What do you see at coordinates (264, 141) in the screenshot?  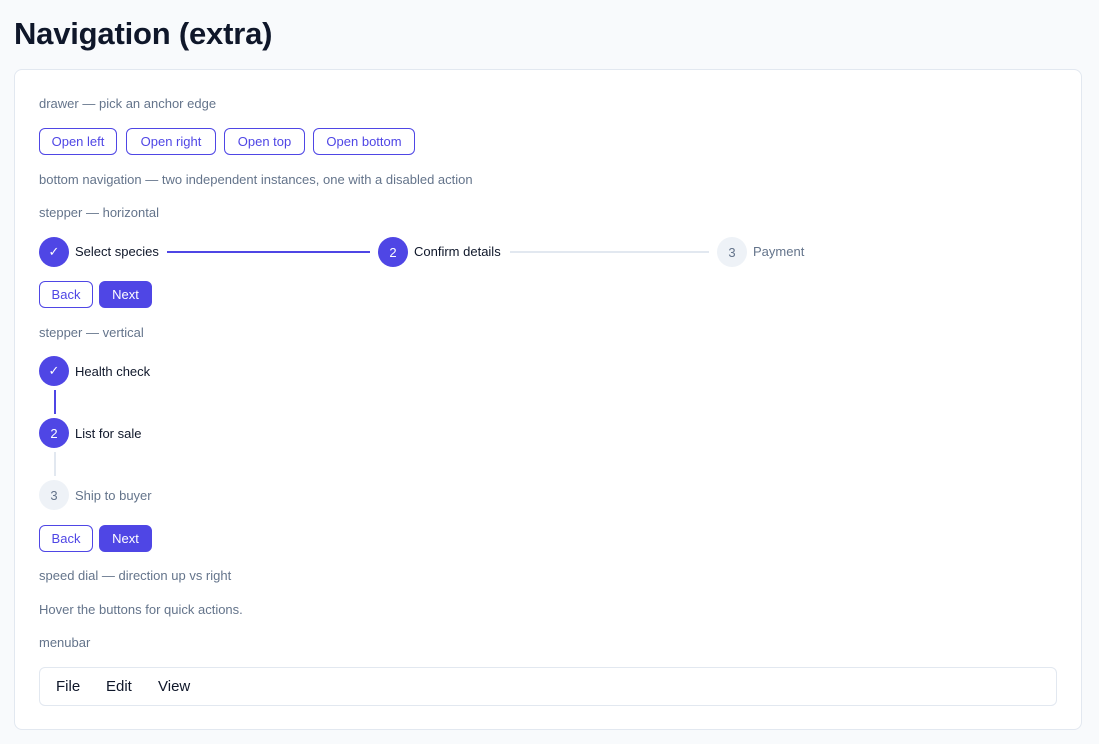 I see `open-top-button: Open top` at bounding box center [264, 141].